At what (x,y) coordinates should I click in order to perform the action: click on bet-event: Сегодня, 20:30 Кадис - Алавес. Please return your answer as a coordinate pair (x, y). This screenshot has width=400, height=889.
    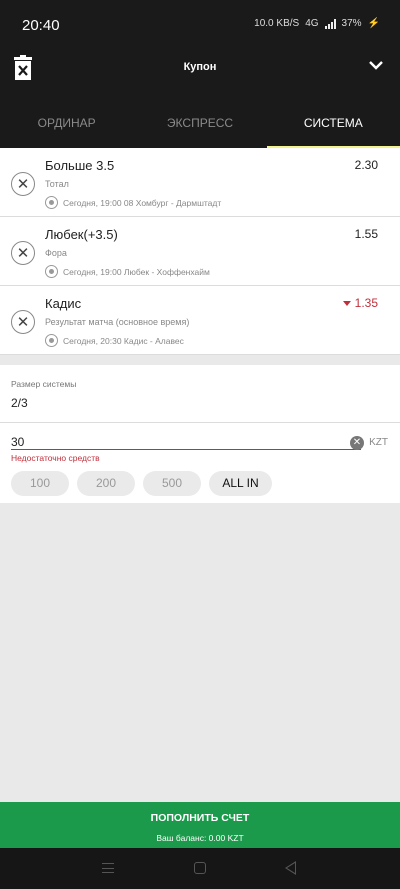
    Looking at the image, I should click on (114, 340).